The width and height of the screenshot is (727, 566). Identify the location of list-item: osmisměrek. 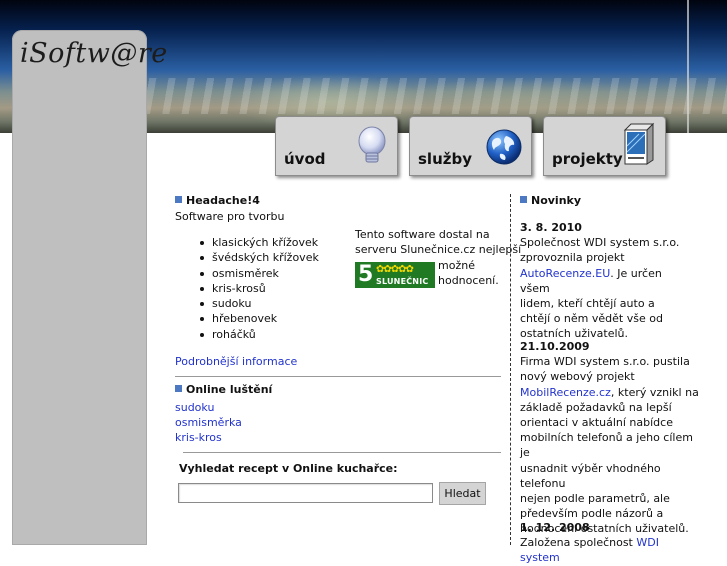
(258, 273).